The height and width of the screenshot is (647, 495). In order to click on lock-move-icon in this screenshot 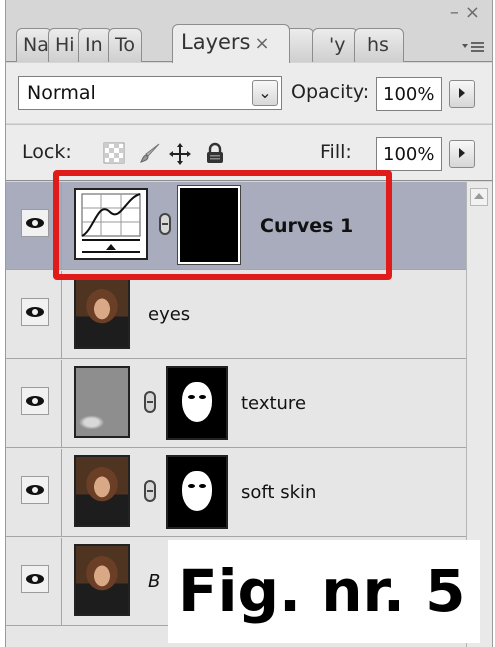, I will do `click(179, 153)`.